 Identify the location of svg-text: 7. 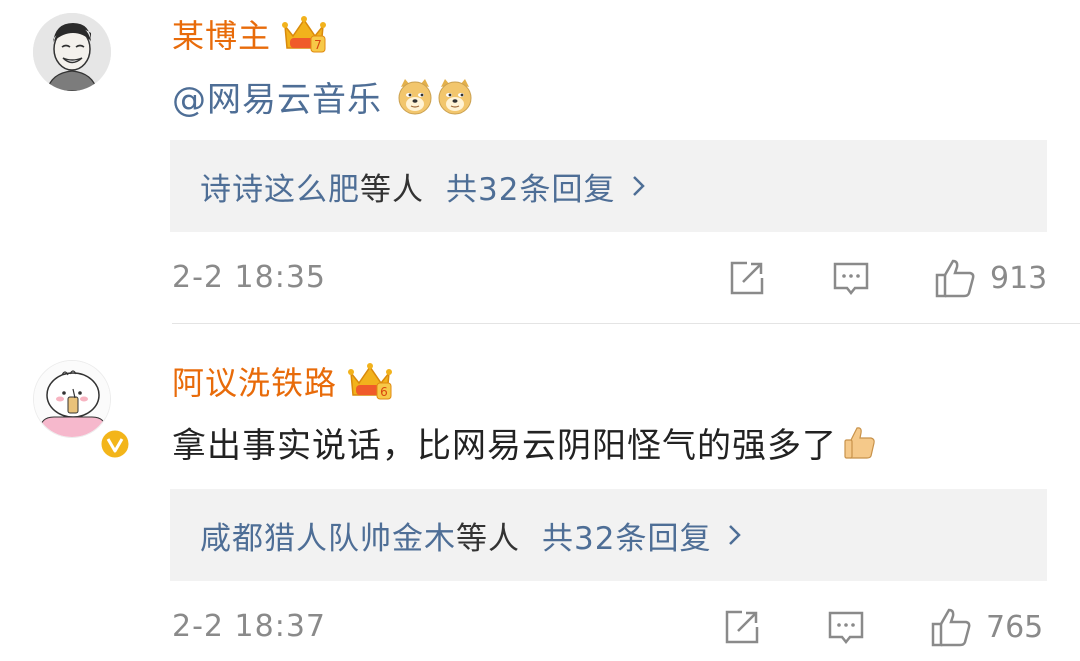
(318, 45).